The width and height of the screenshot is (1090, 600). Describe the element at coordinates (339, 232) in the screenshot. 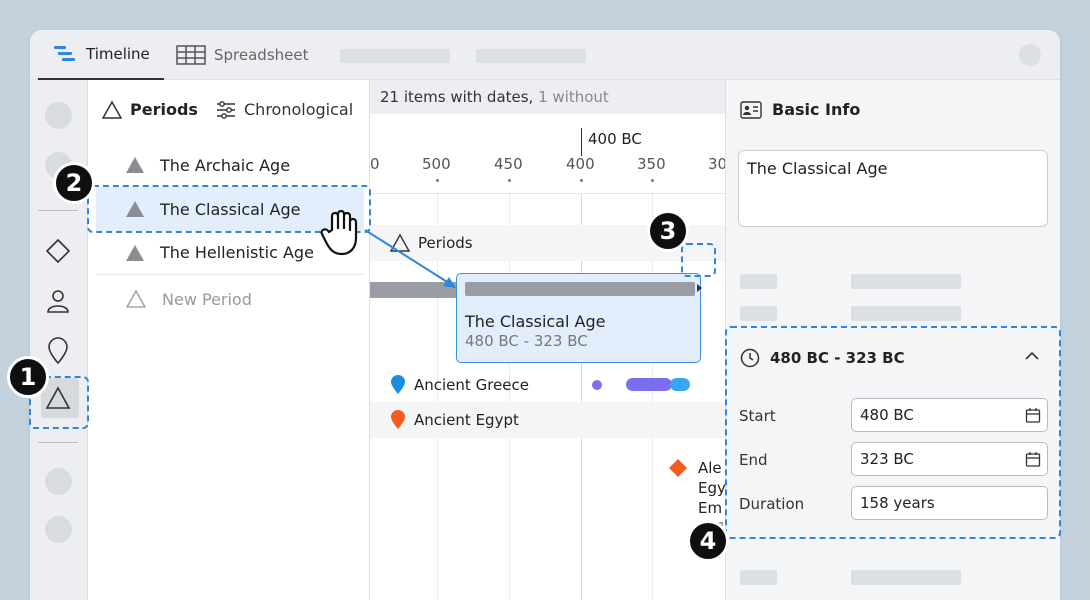

I see `hand-cursor-icon` at that location.